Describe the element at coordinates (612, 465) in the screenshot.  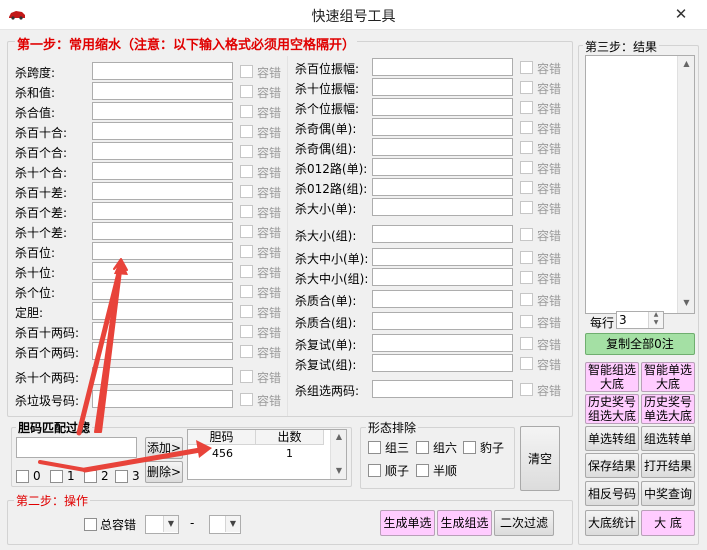
I see `result-action-button: 保存结果` at that location.